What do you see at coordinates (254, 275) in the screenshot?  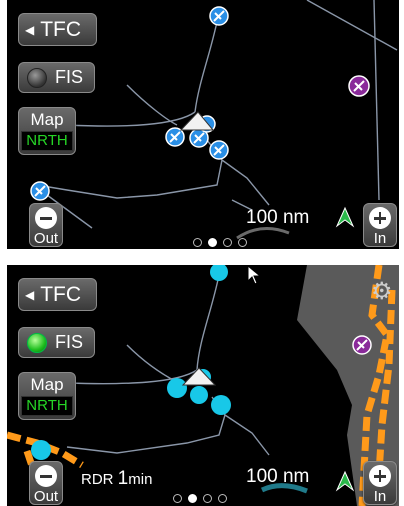 I see `cursor-icon` at bounding box center [254, 275].